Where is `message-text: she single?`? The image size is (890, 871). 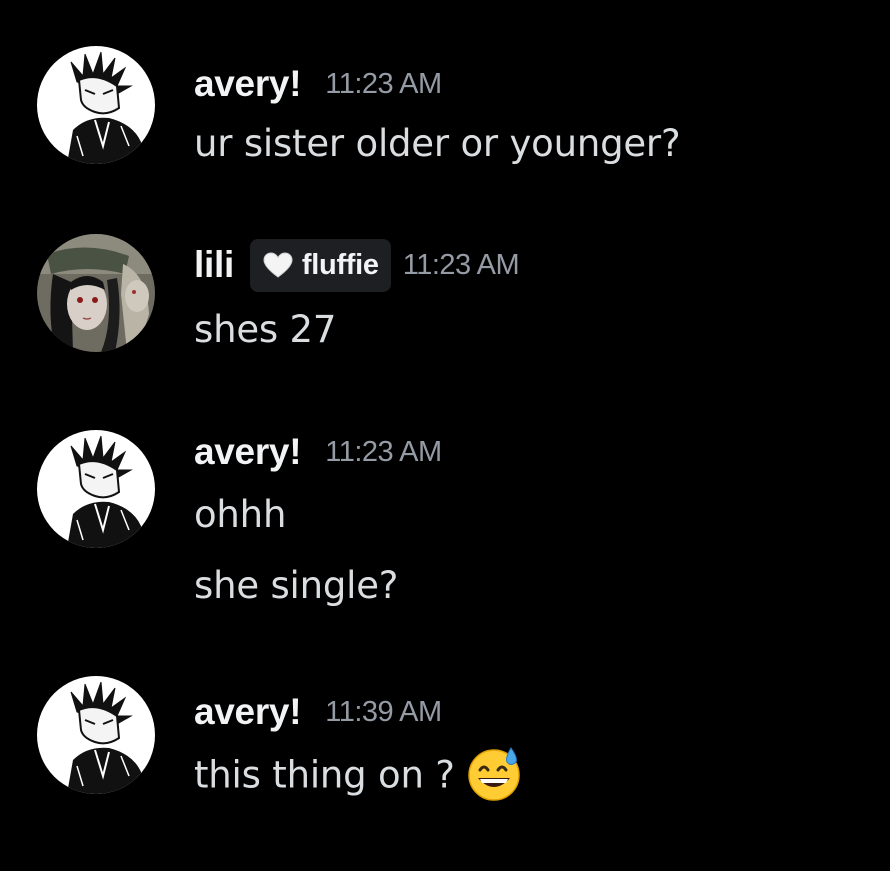
message-text: she single? is located at coordinates (296, 585).